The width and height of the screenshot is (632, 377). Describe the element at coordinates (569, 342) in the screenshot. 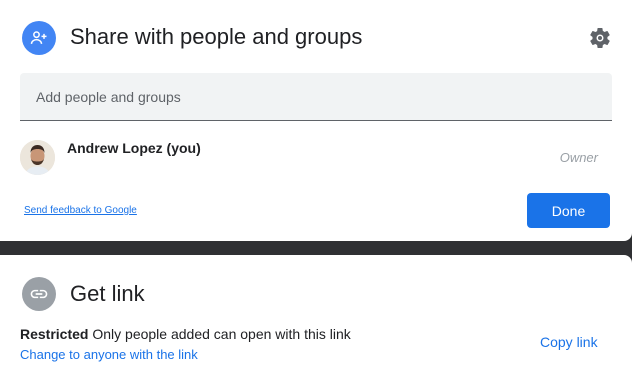

I see `copy-link-button: Copy link` at that location.